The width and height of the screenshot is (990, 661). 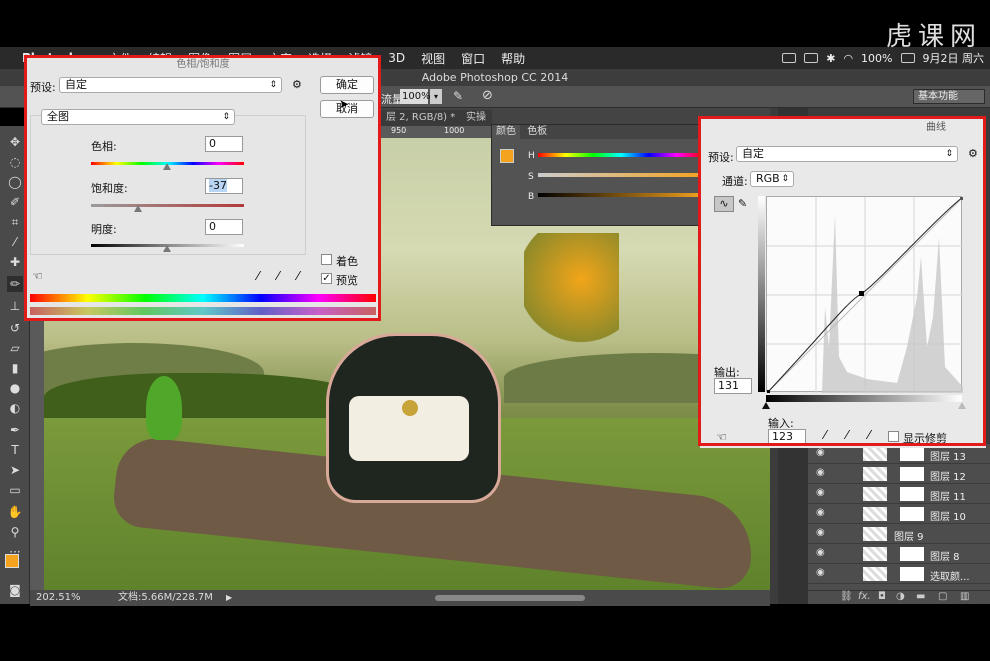 What do you see at coordinates (258, 276) in the screenshot?
I see `eyedropper-icon: ⁄` at bounding box center [258, 276].